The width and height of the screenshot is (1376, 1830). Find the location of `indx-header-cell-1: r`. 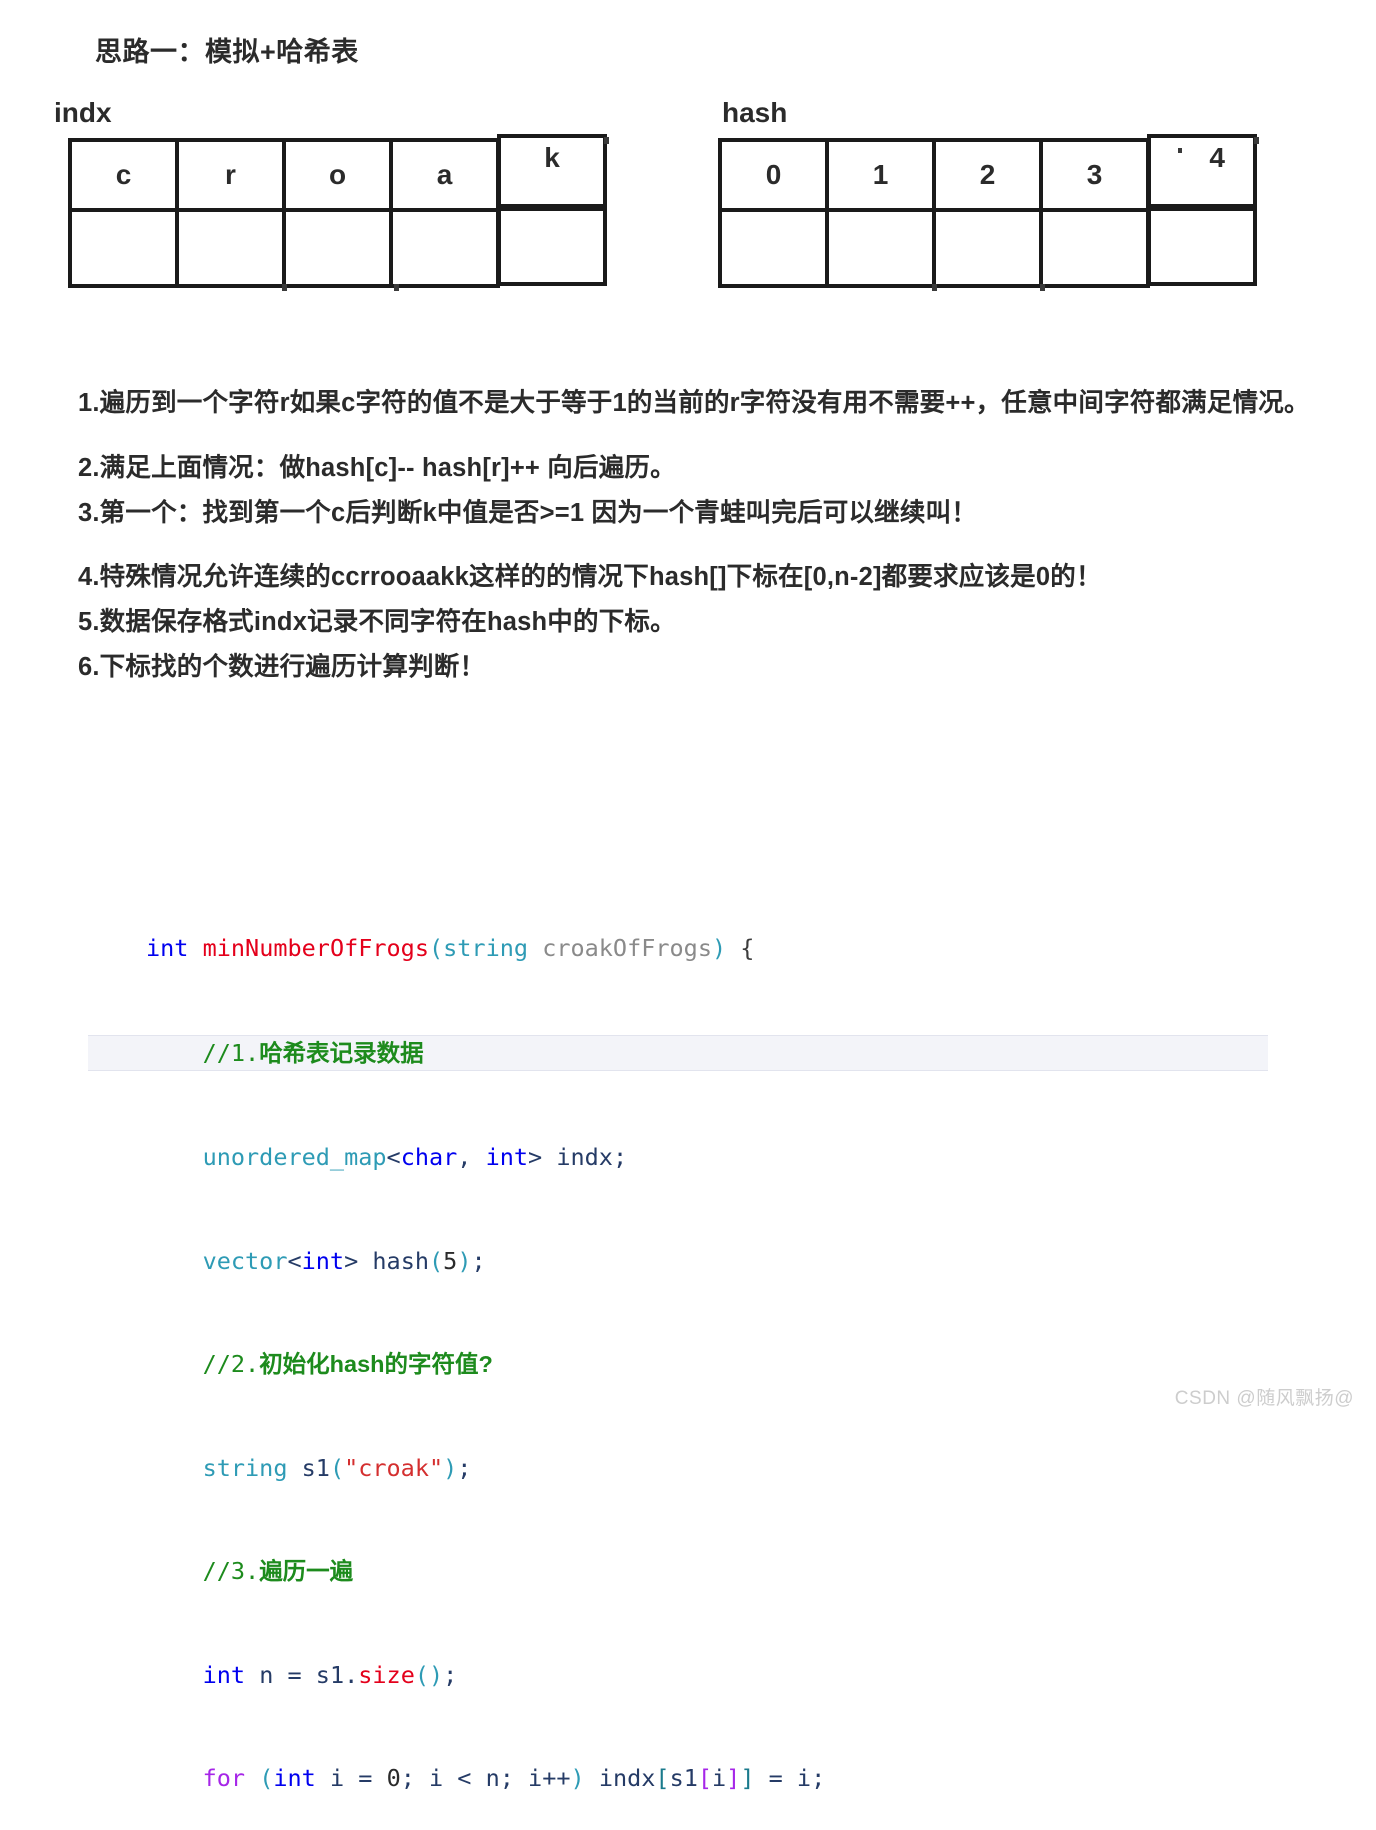

indx-header-cell-1: r is located at coordinates (230, 175).